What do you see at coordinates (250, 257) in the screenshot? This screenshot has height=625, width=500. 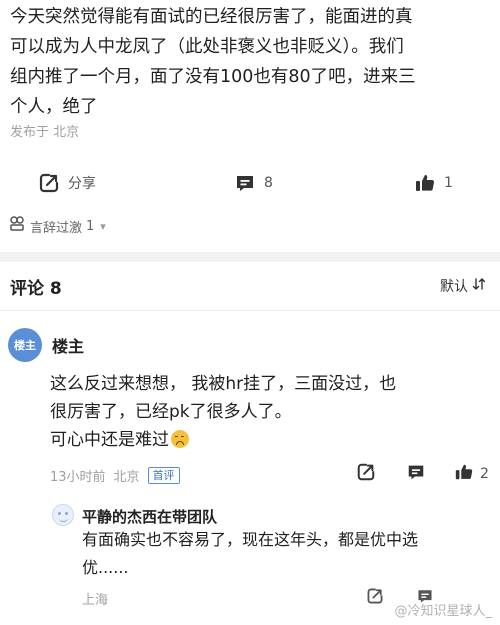 I see `section-divider` at bounding box center [250, 257].